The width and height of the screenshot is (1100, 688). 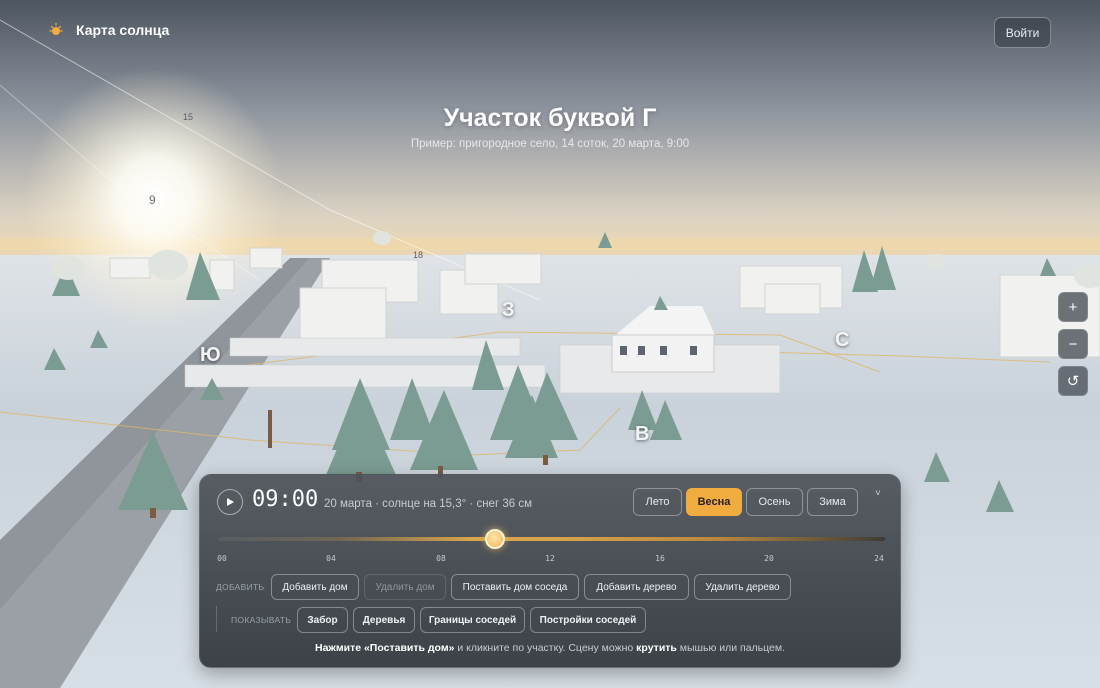 What do you see at coordinates (418, 255) in the screenshot?
I see `sun-hour-18: 18` at bounding box center [418, 255].